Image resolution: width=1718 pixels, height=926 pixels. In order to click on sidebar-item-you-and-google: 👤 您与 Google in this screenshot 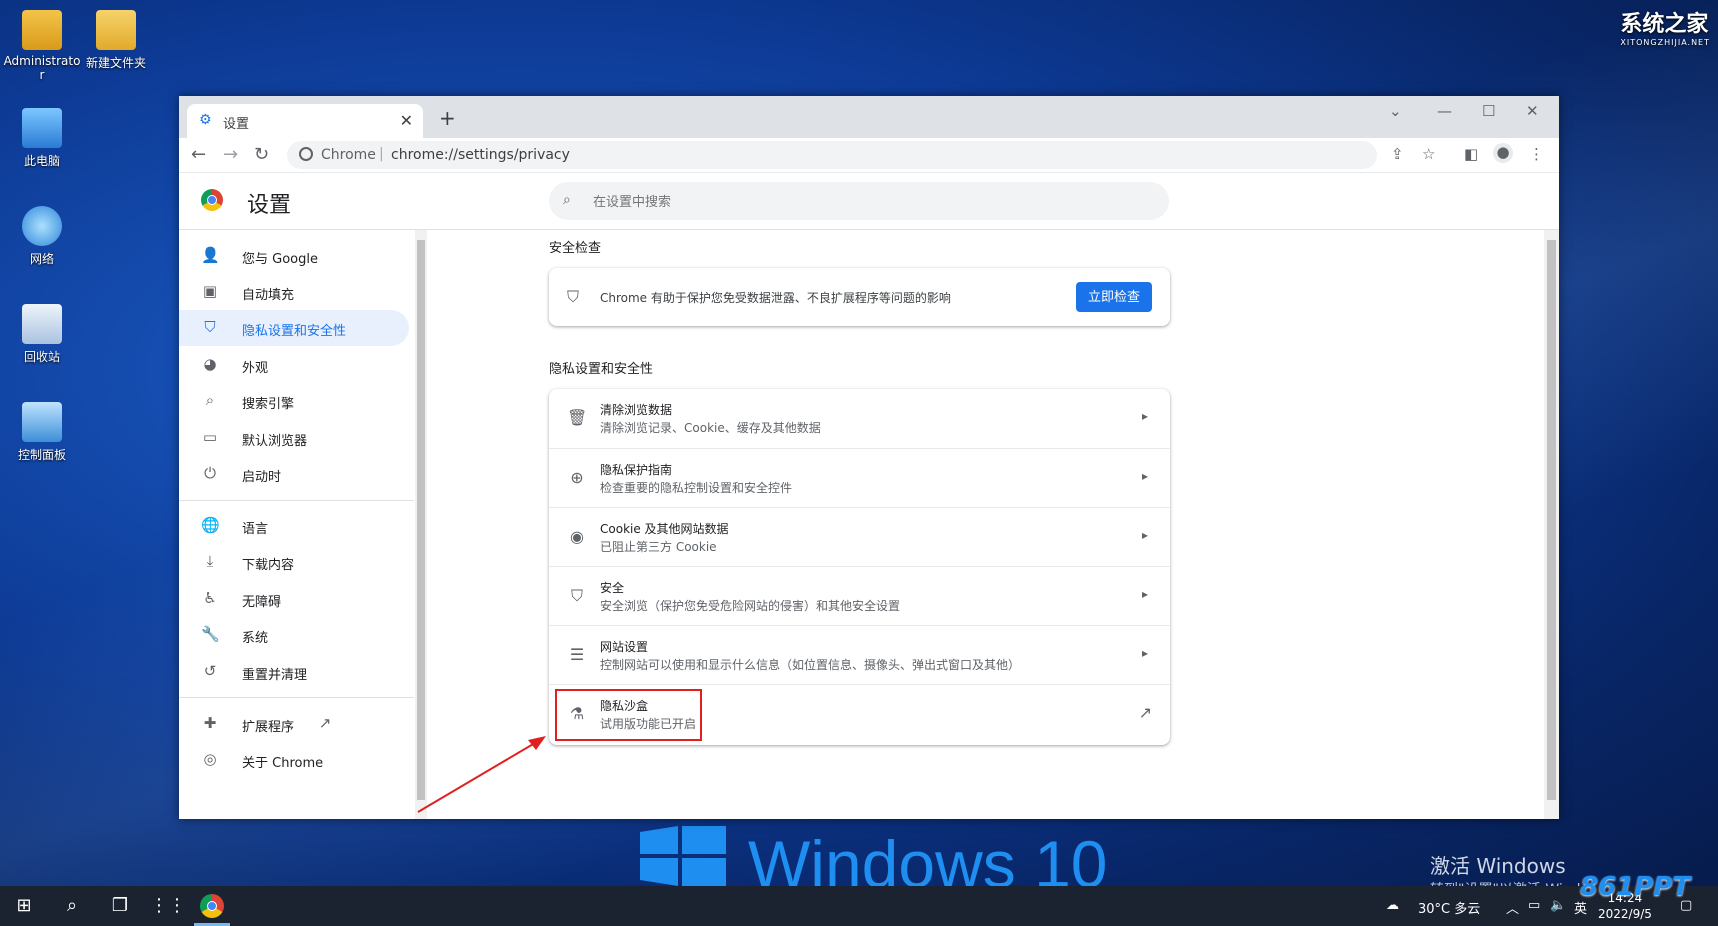, I will do `click(294, 256)`.